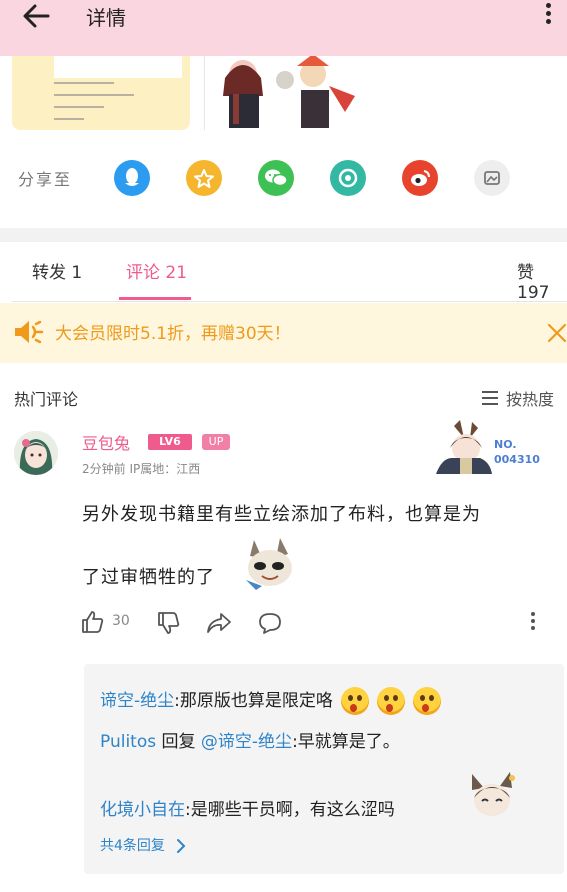  Describe the element at coordinates (542, 280) in the screenshot. I see `tab-likes: 赞 197` at that location.